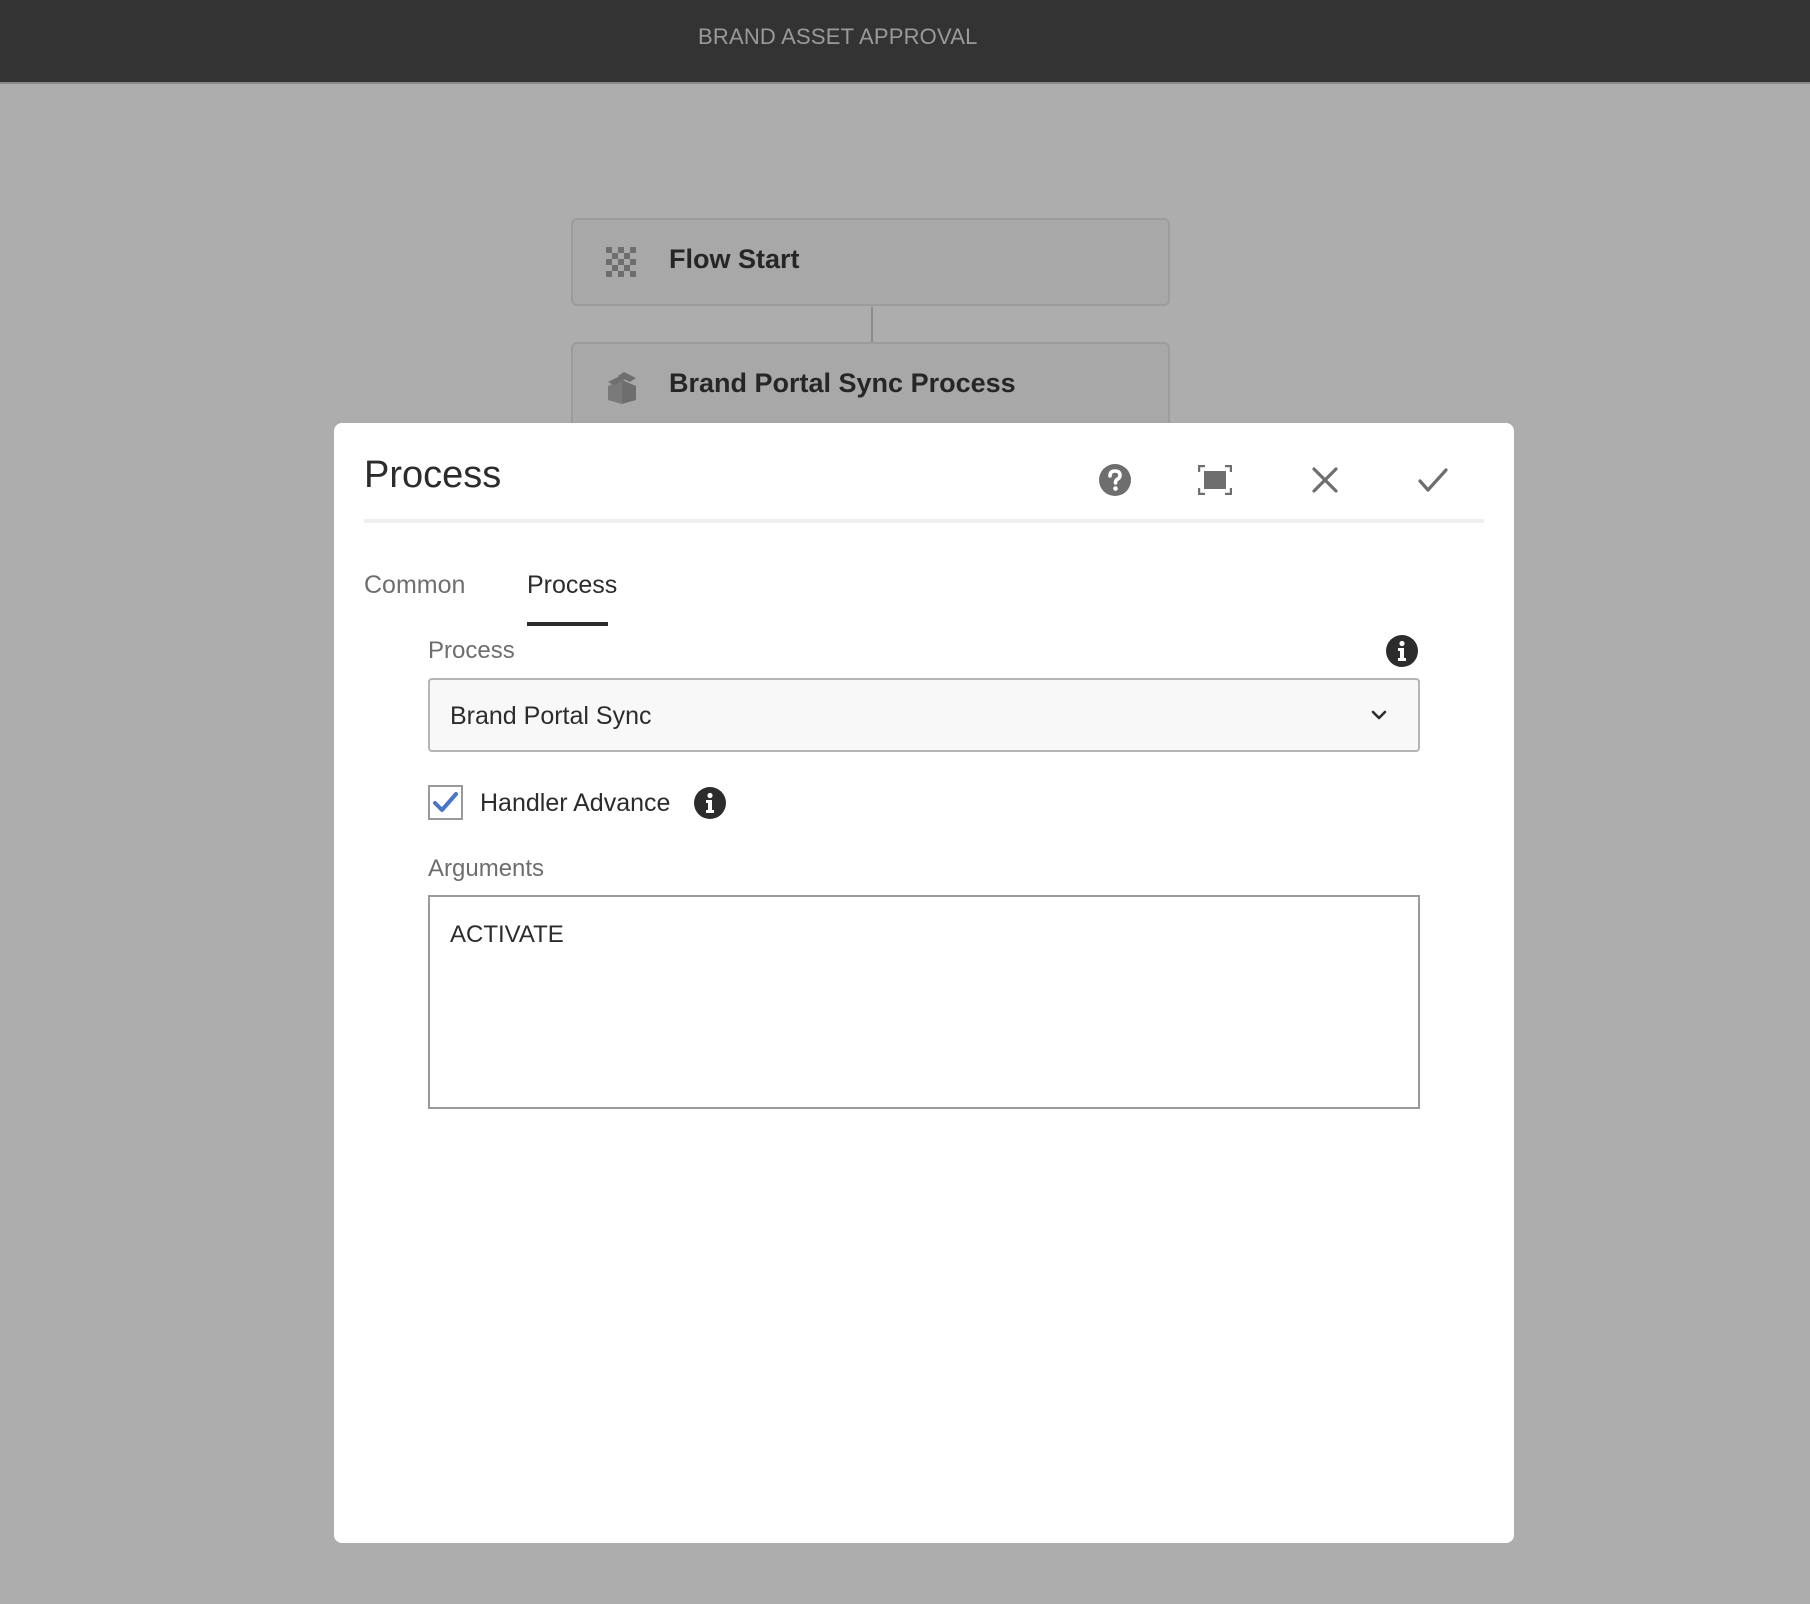 The height and width of the screenshot is (1604, 1810). I want to click on tab-process: Process, so click(572, 585).